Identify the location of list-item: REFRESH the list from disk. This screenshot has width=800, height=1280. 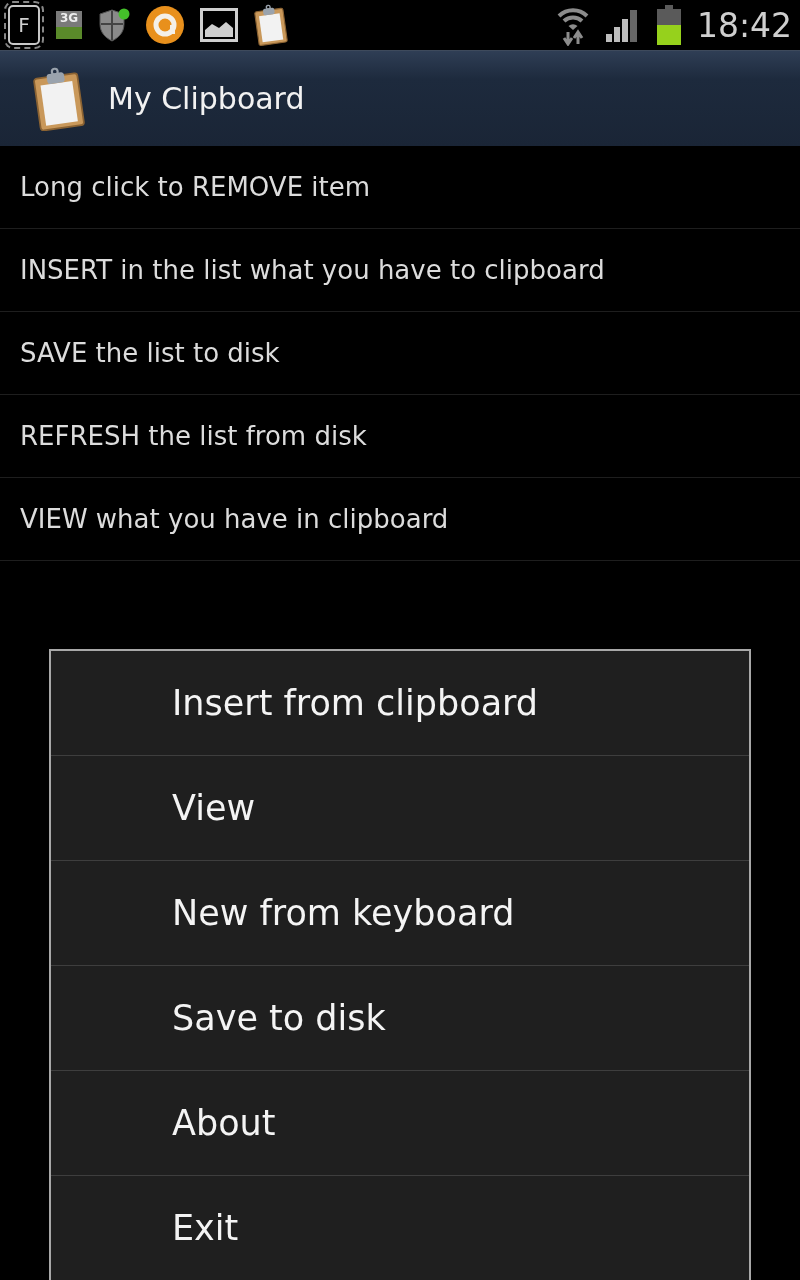
(400, 436).